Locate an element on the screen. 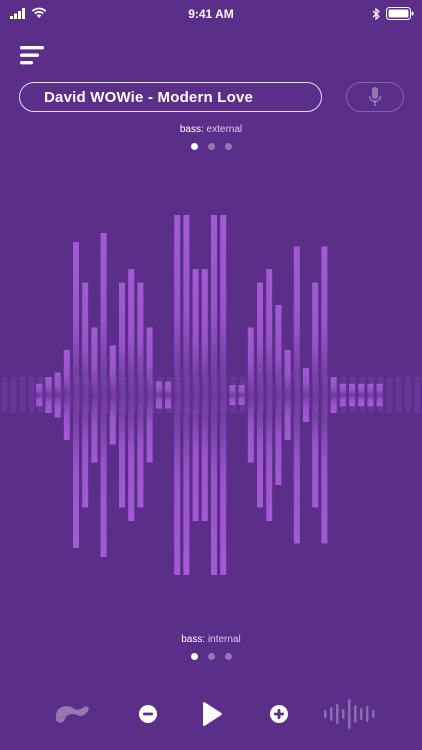 The width and height of the screenshot is (422, 750). waveform-button is located at coordinates (349, 714).